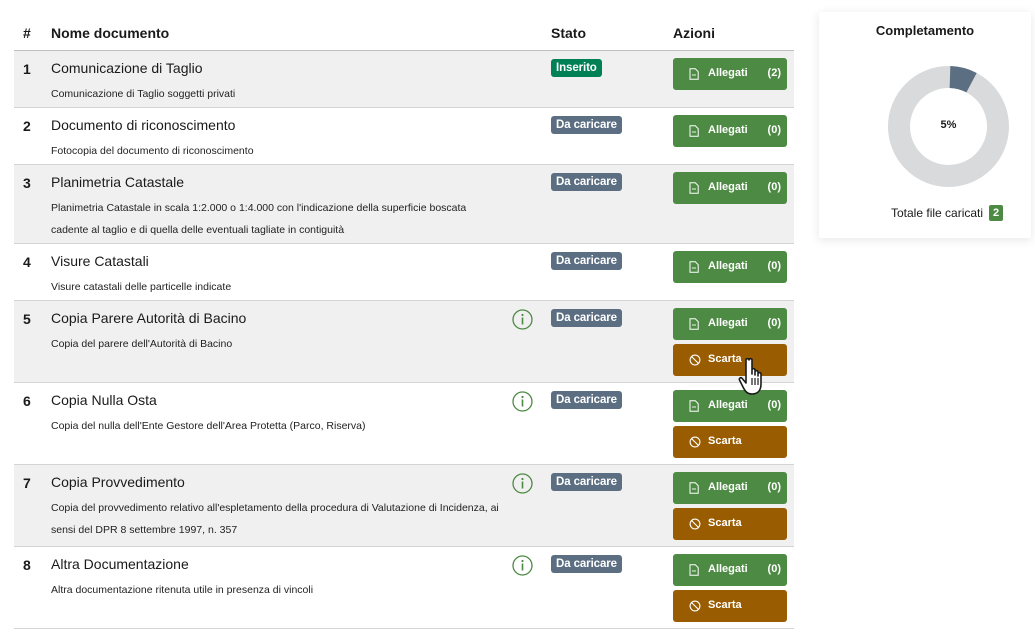  Describe the element at coordinates (568, 33) in the screenshot. I see `header-status: Stato` at that location.